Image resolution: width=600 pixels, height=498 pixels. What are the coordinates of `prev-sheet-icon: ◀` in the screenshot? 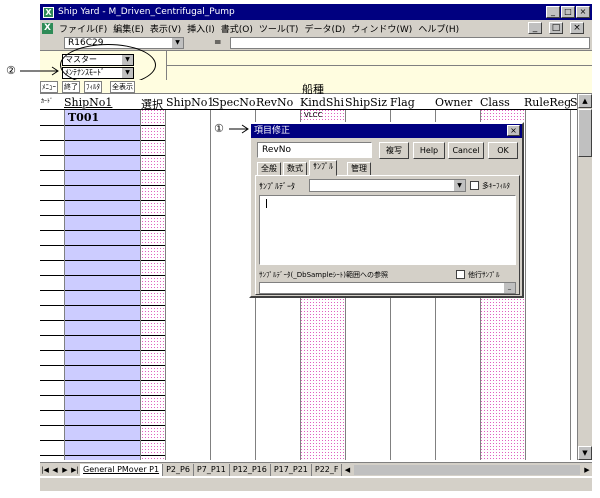 It's located at (55, 470).